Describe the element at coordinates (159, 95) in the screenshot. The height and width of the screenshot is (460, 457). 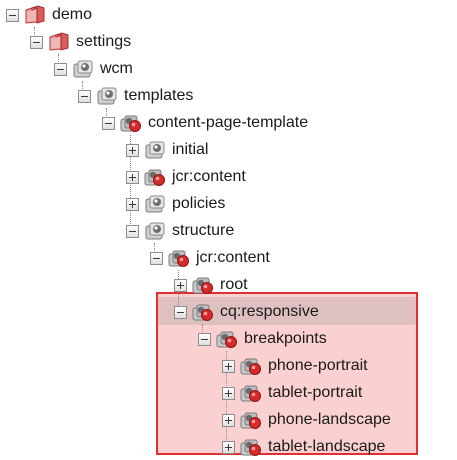
I see `tree-node-label: templates` at that location.